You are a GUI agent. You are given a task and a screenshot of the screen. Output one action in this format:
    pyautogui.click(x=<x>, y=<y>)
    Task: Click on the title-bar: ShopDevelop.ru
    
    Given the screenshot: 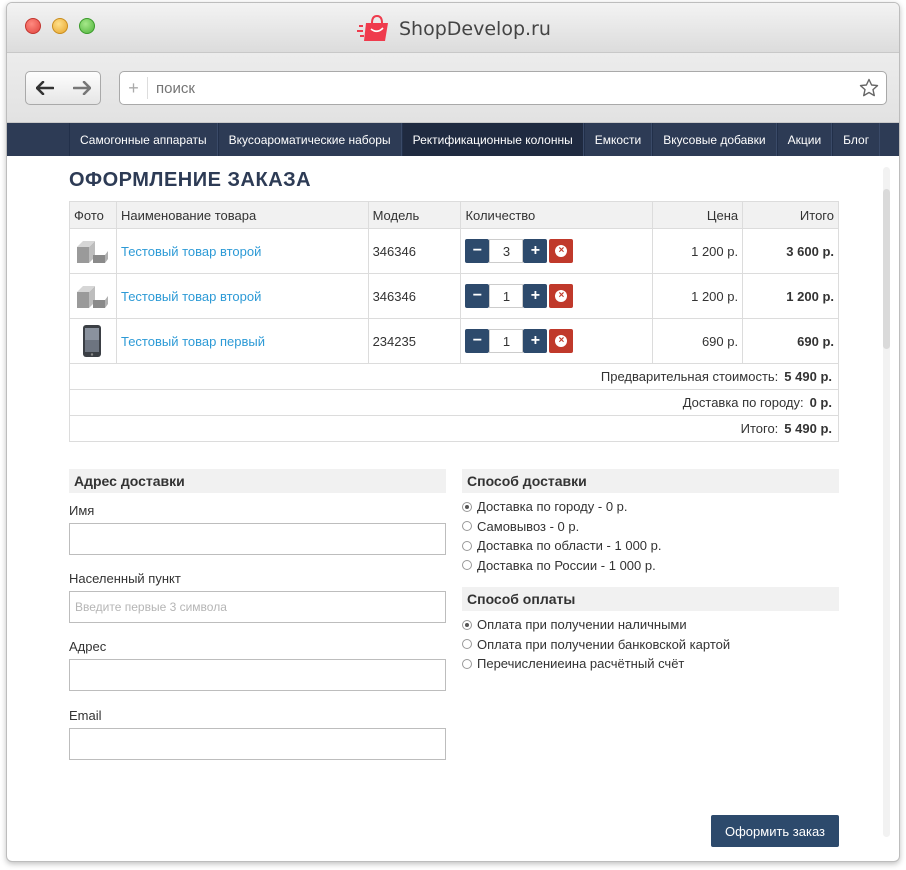 What is the action you would take?
    pyautogui.click(x=453, y=28)
    